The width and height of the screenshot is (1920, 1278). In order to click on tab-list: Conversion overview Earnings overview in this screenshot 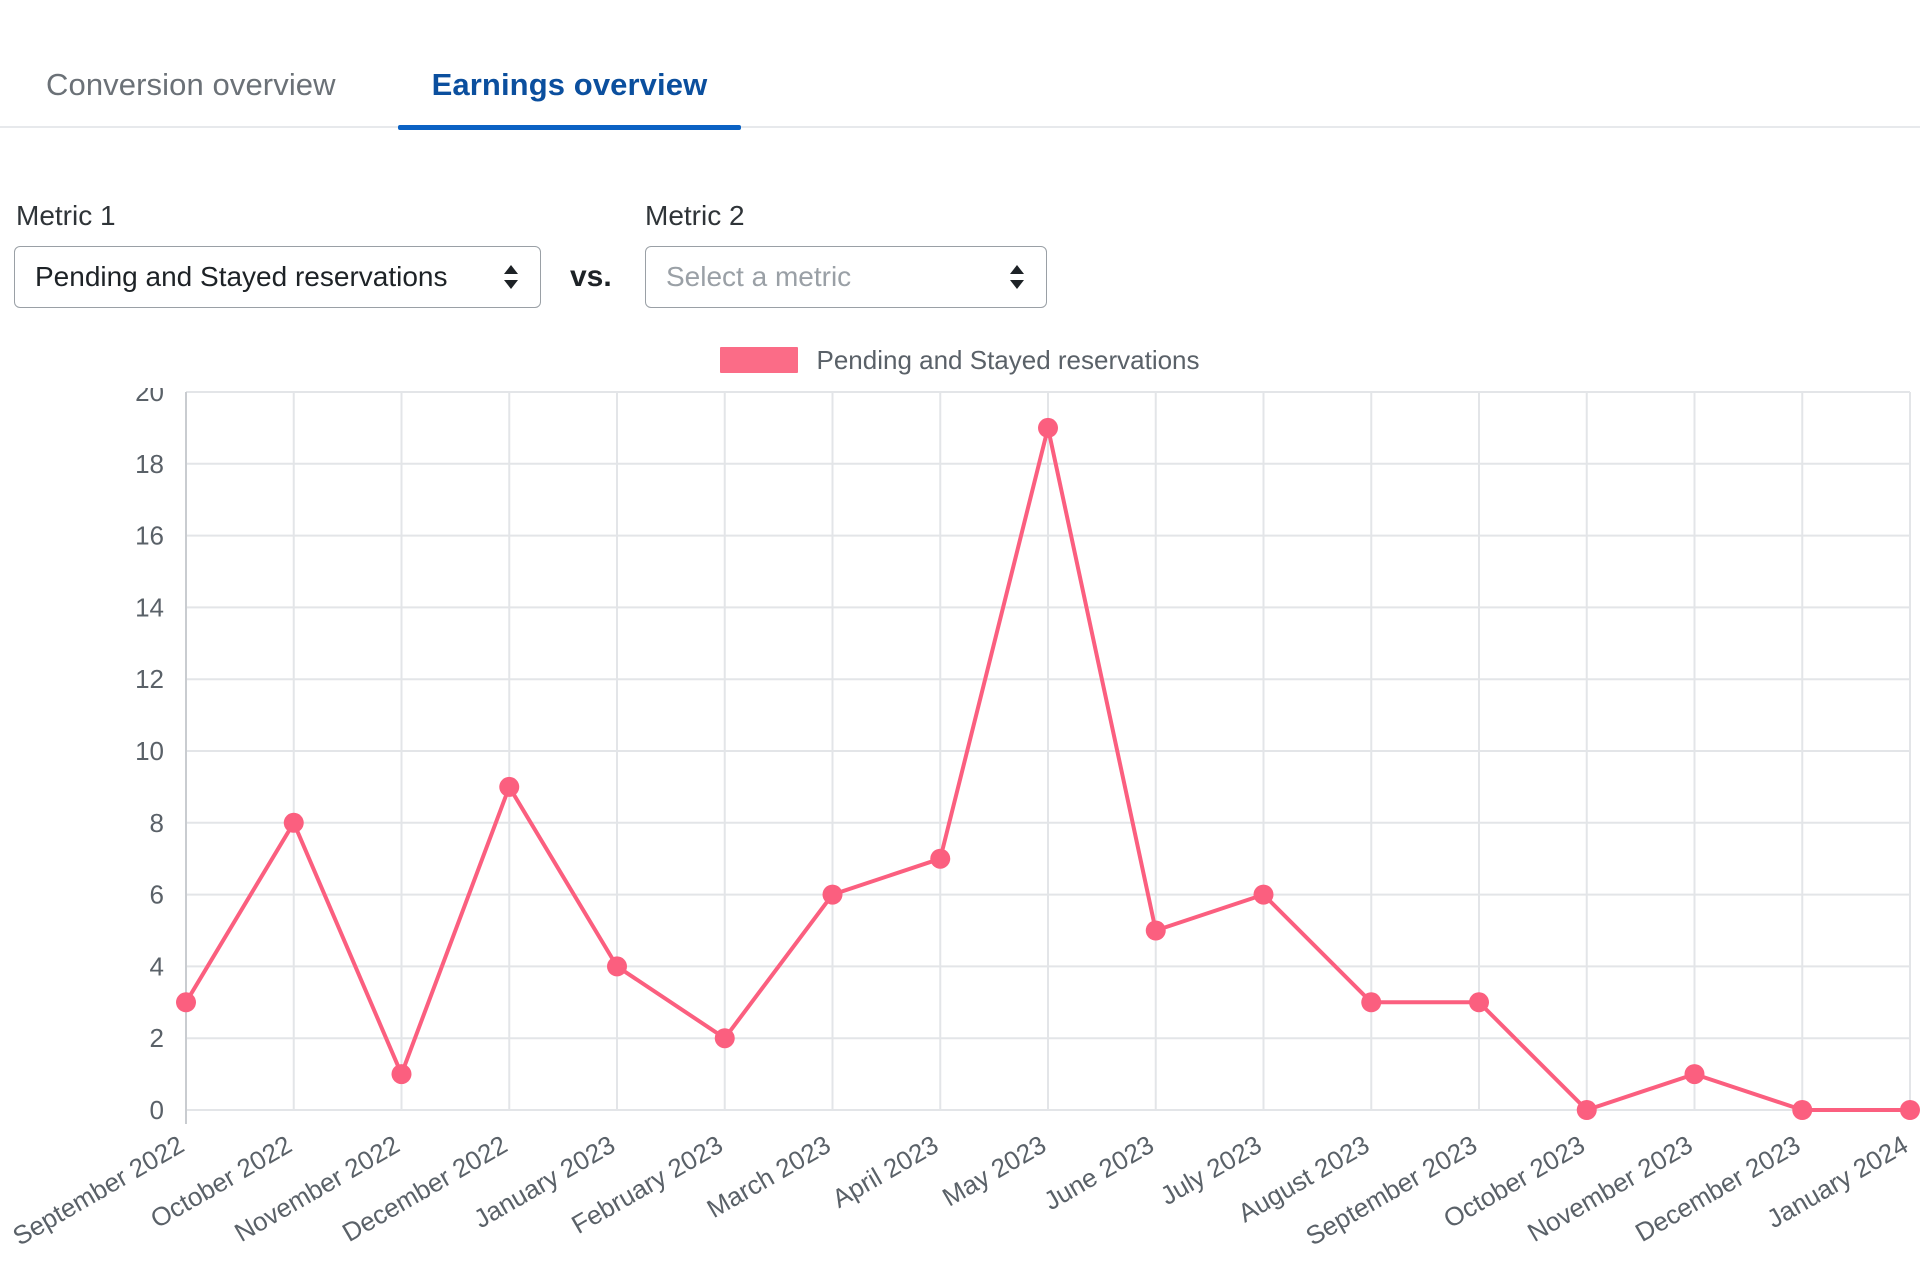, I will do `click(960, 65)`.